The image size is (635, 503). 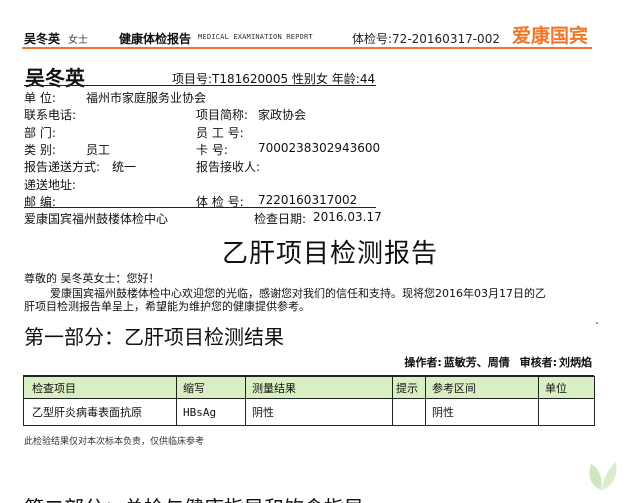 I want to click on header-report-title-en: MEDICAL EXAMINATION REPORT, so click(x=255, y=37).